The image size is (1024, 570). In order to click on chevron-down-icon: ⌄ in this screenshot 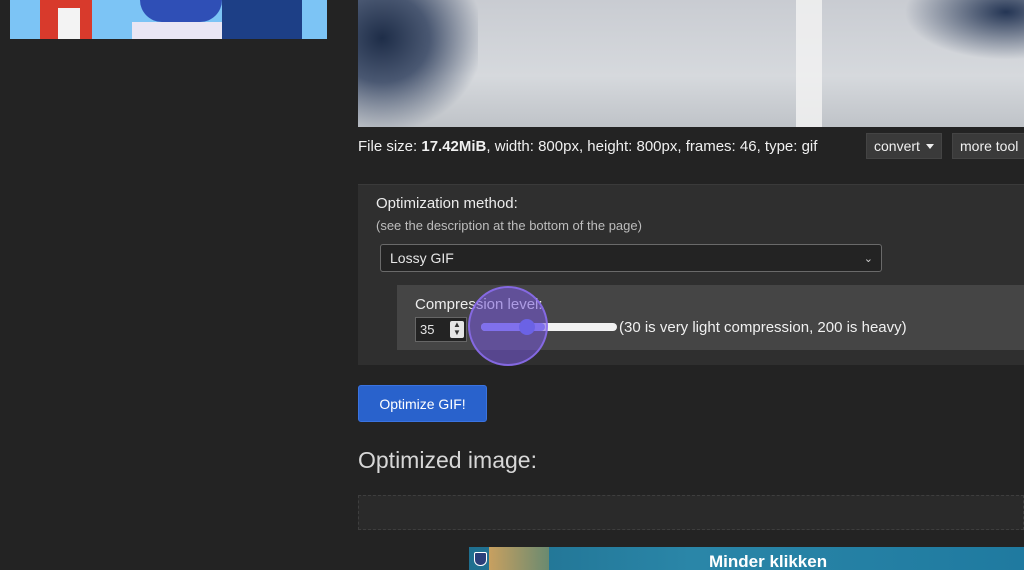, I will do `click(868, 259)`.